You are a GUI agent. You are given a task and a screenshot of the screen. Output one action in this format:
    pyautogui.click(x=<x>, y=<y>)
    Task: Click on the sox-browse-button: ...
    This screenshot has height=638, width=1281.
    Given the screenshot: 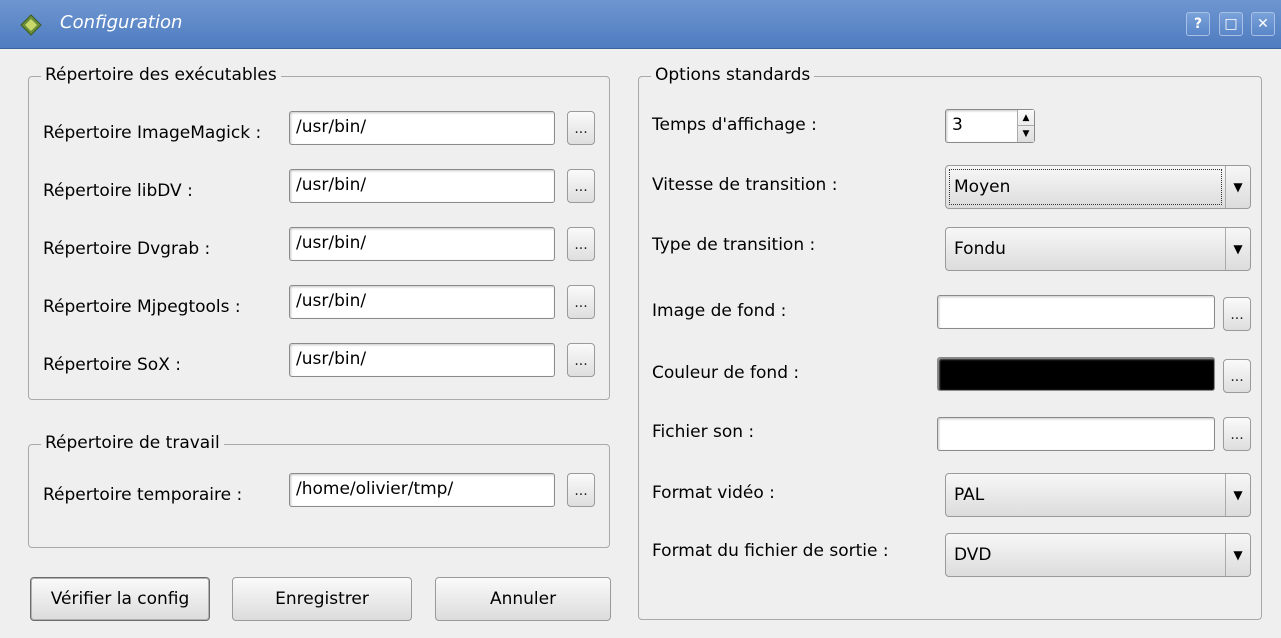 What is the action you would take?
    pyautogui.click(x=581, y=360)
    